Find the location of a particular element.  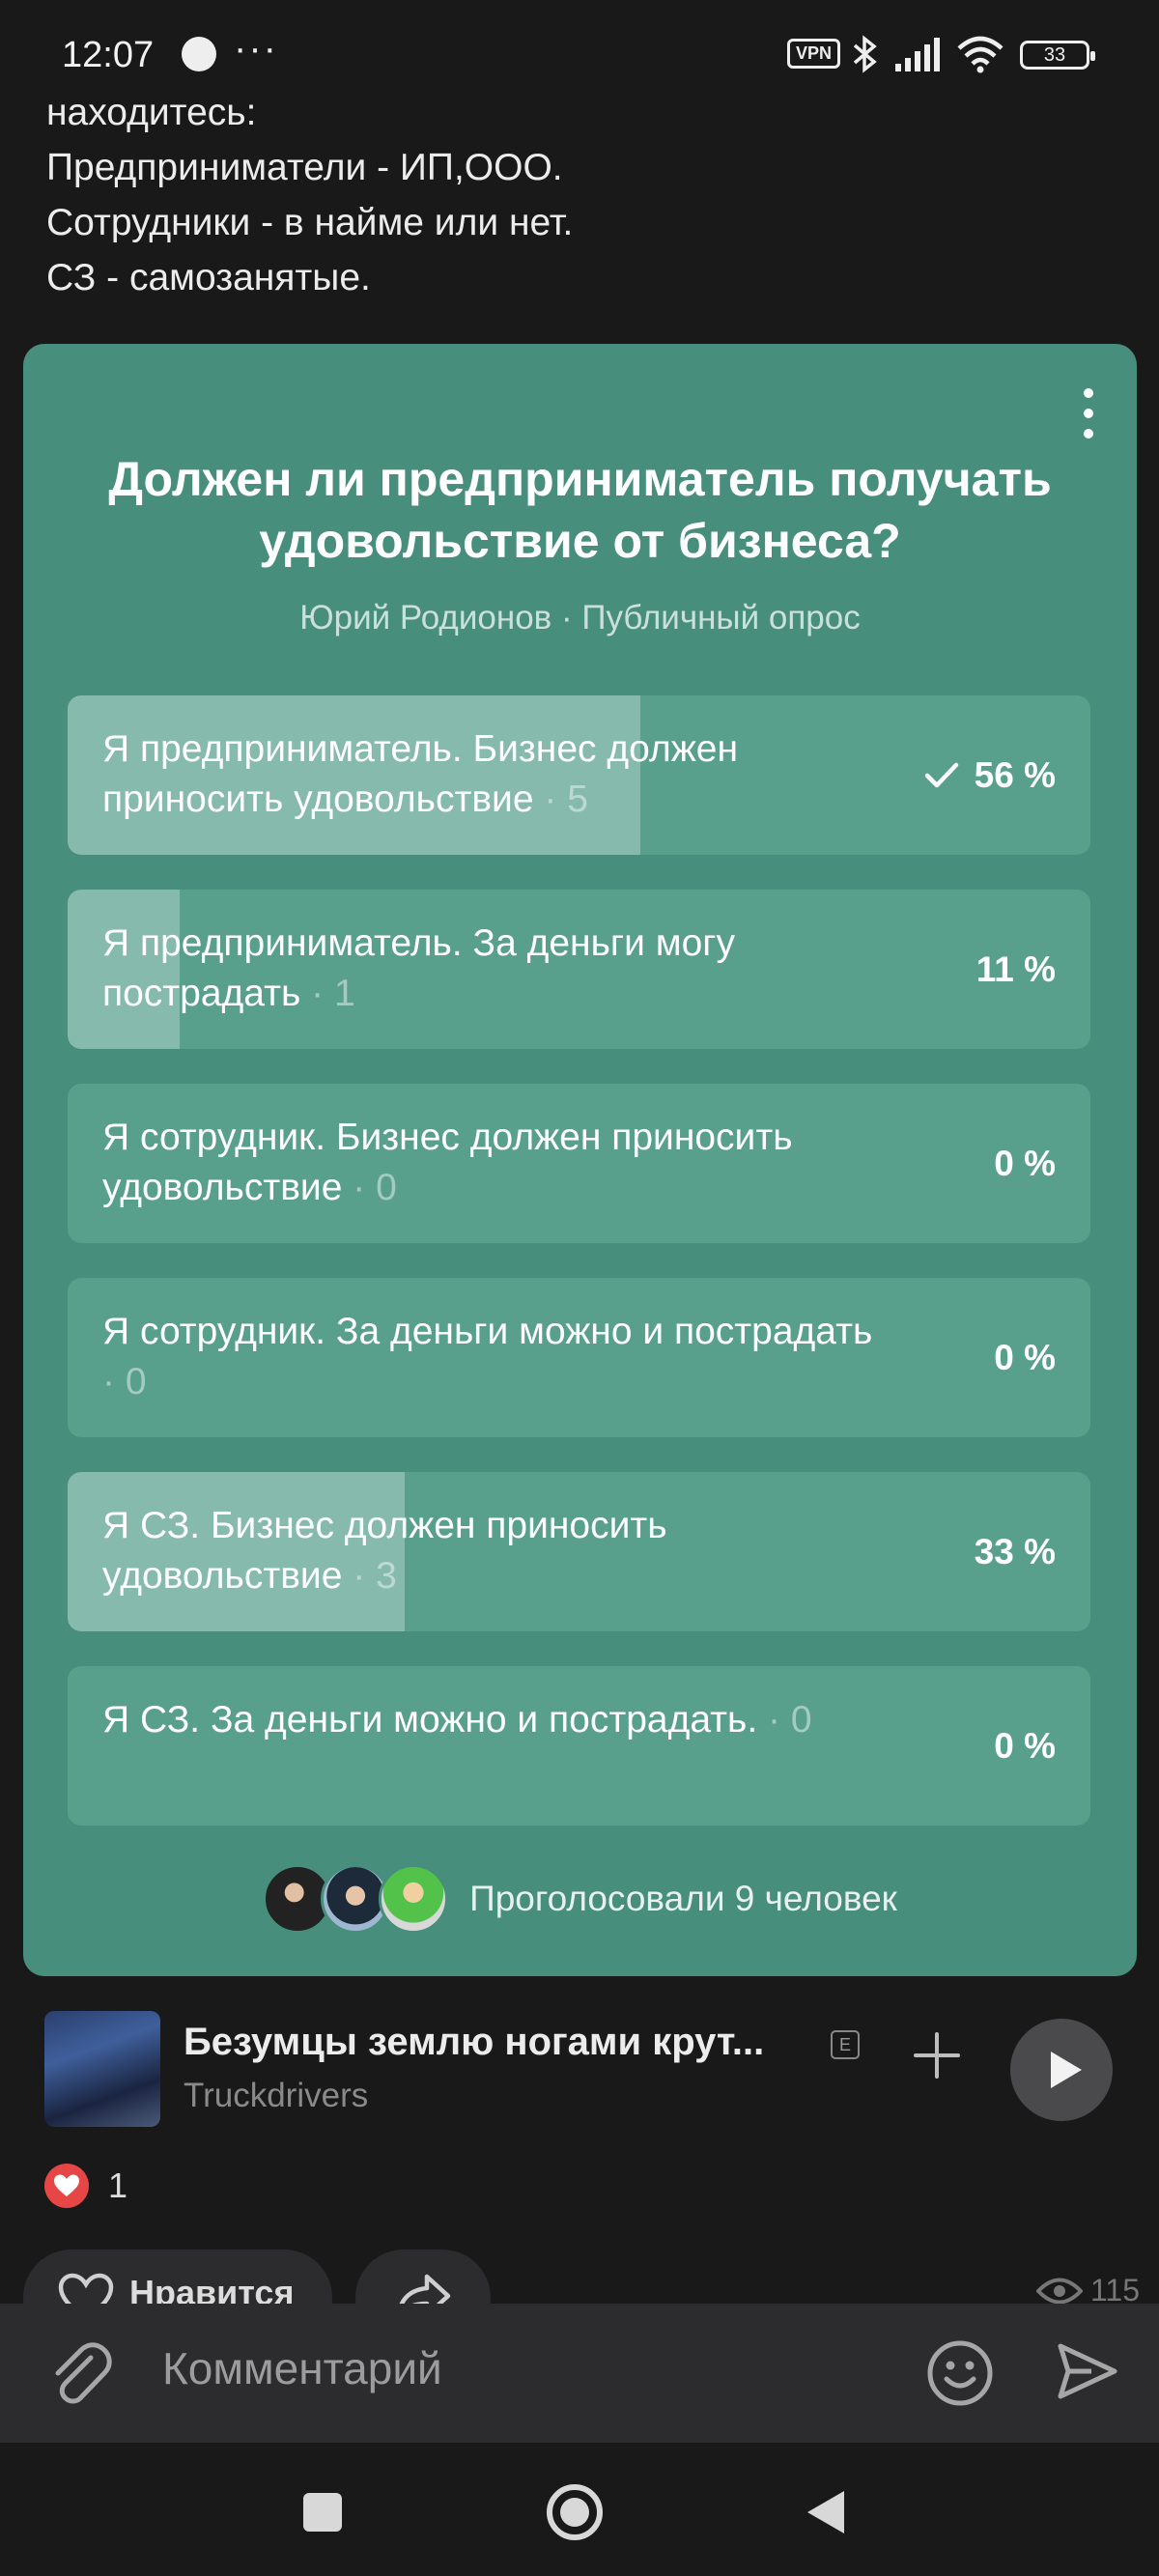

bluetooth-icon is located at coordinates (865, 54).